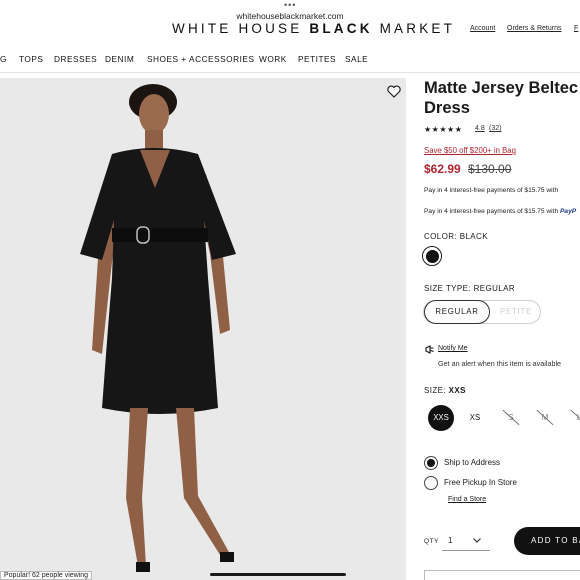  Describe the element at coordinates (467, 499) in the screenshot. I see `find-a-store-link: Find a Store` at that location.